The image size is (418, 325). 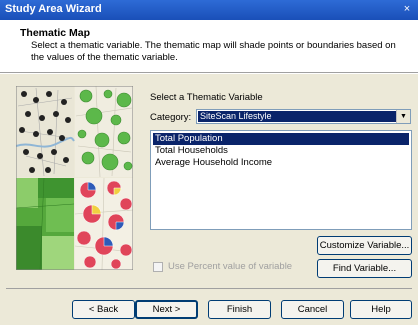 What do you see at coordinates (104, 132) in the screenshot?
I see `graduated-symbols-thumbnail` at bounding box center [104, 132].